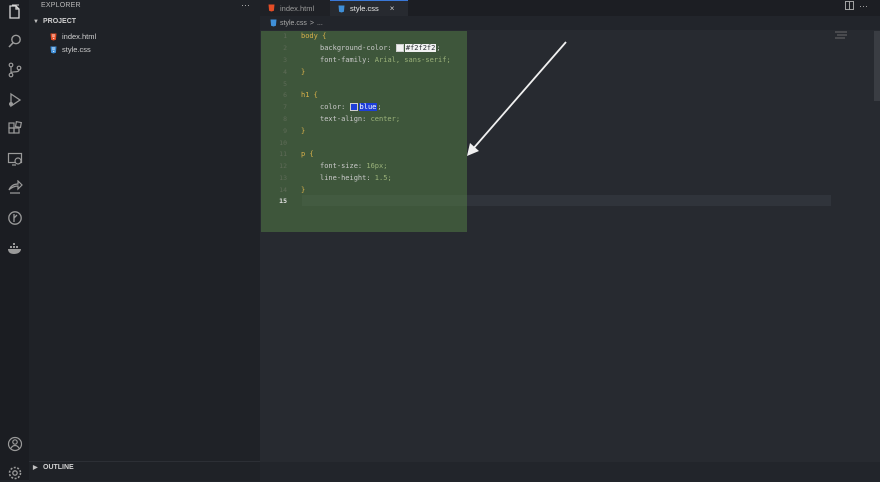 The image size is (880, 482). What do you see at coordinates (517, 98) in the screenshot?
I see `annotation-arrow-icon` at bounding box center [517, 98].